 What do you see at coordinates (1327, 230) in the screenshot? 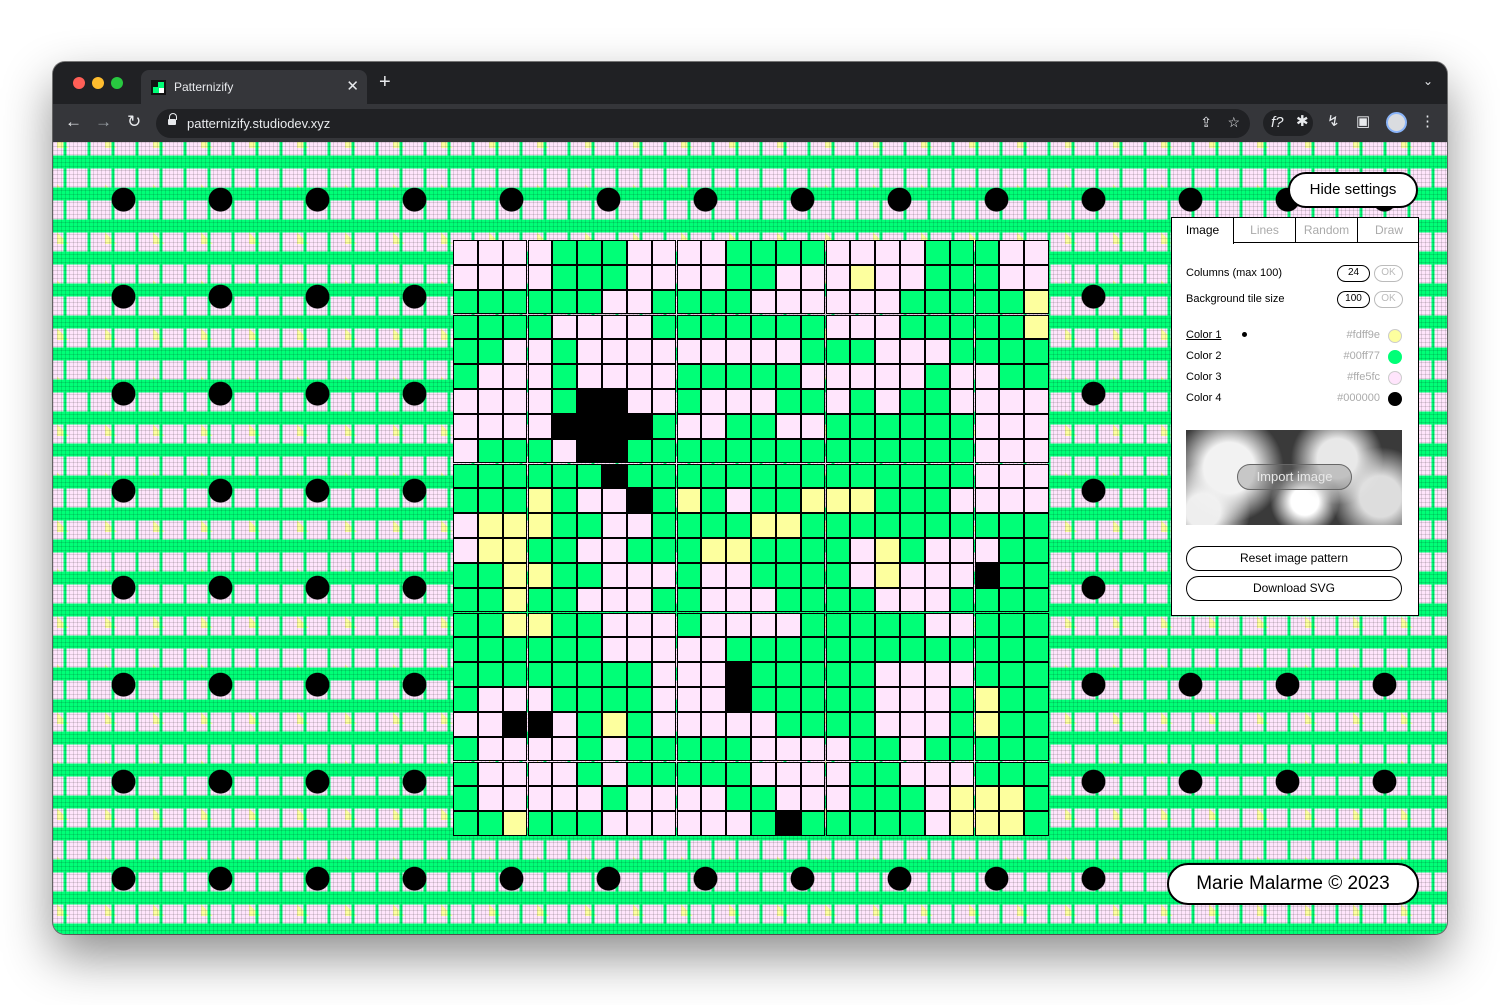
I see `tab-random: Random` at bounding box center [1327, 230].